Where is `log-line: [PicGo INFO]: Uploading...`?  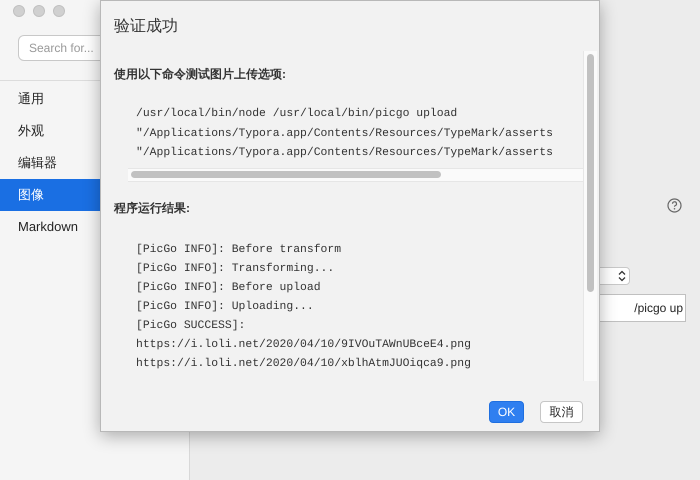 log-line: [PicGo INFO]: Uploading... is located at coordinates (225, 307).